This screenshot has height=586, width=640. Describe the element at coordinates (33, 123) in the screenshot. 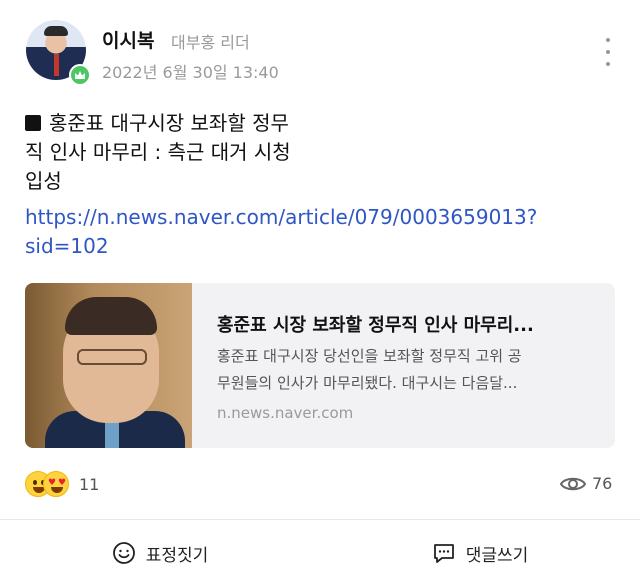

I see `square-bullet-icon` at that location.